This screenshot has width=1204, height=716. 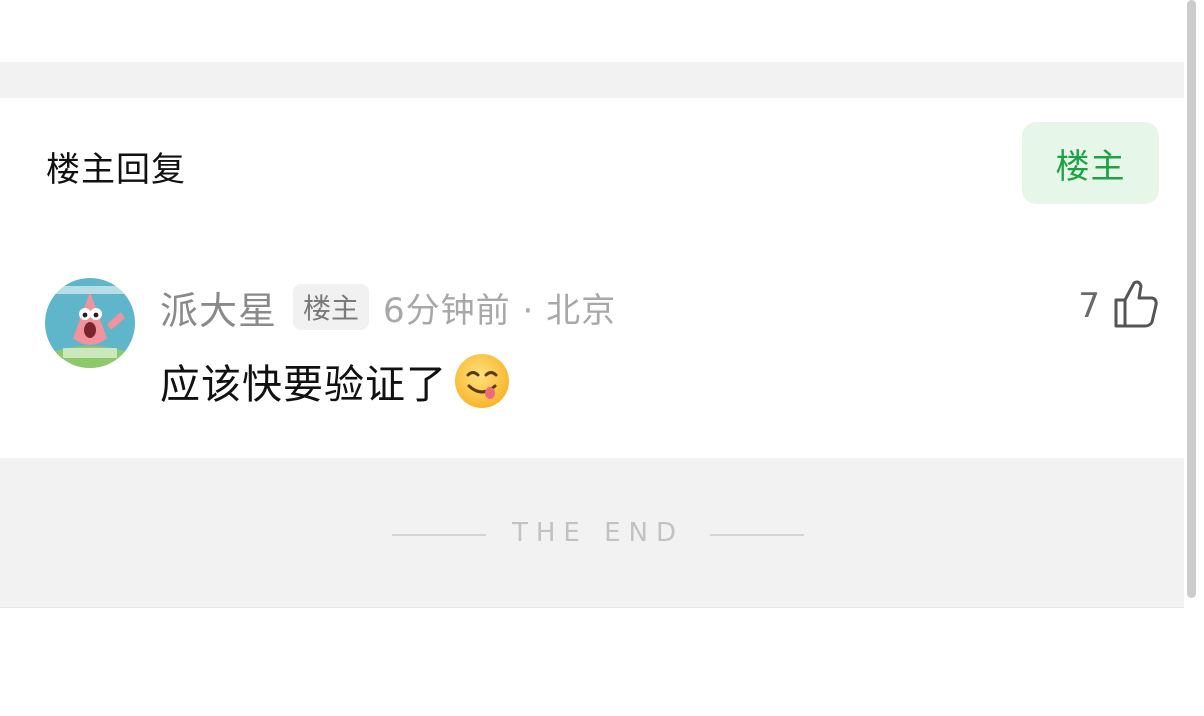 I want to click on like-button: 7, so click(x=1119, y=304).